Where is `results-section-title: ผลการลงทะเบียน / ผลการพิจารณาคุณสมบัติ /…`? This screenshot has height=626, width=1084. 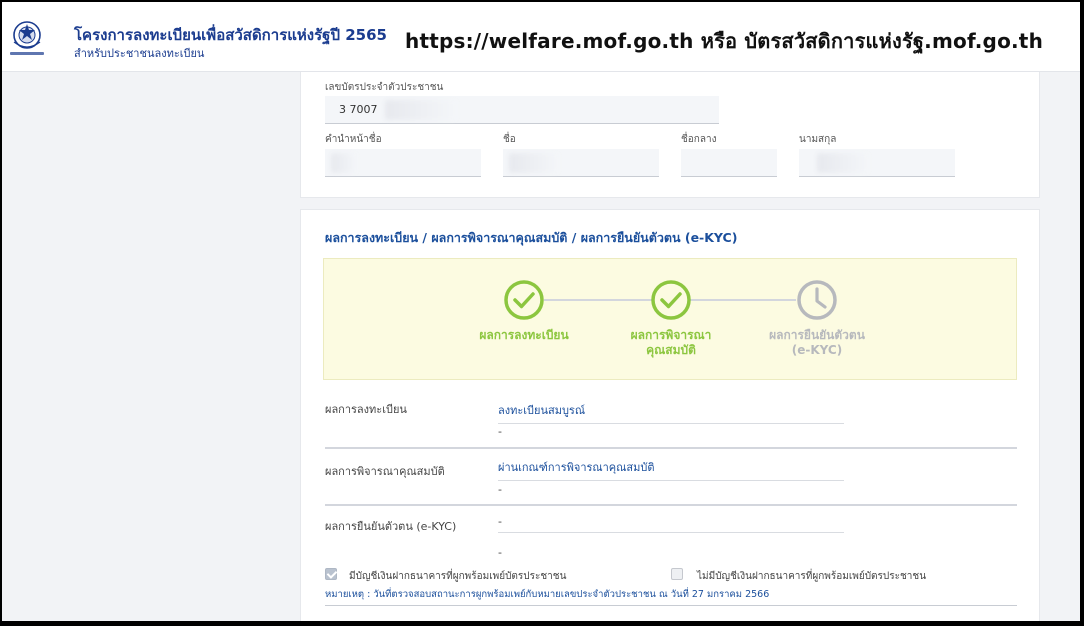
results-section-title: ผลการลงทะเบียน / ผลการพิจารณาคุณสมบัติ /… is located at coordinates (531, 237).